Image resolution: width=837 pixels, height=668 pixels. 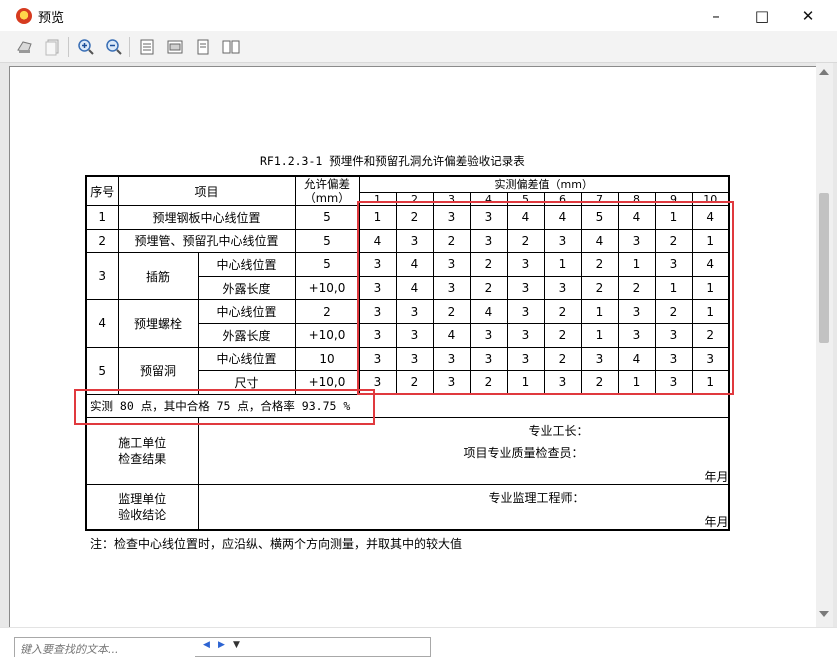 What do you see at coordinates (102, 190) in the screenshot?
I see `header-seq: 序号` at bounding box center [102, 190].